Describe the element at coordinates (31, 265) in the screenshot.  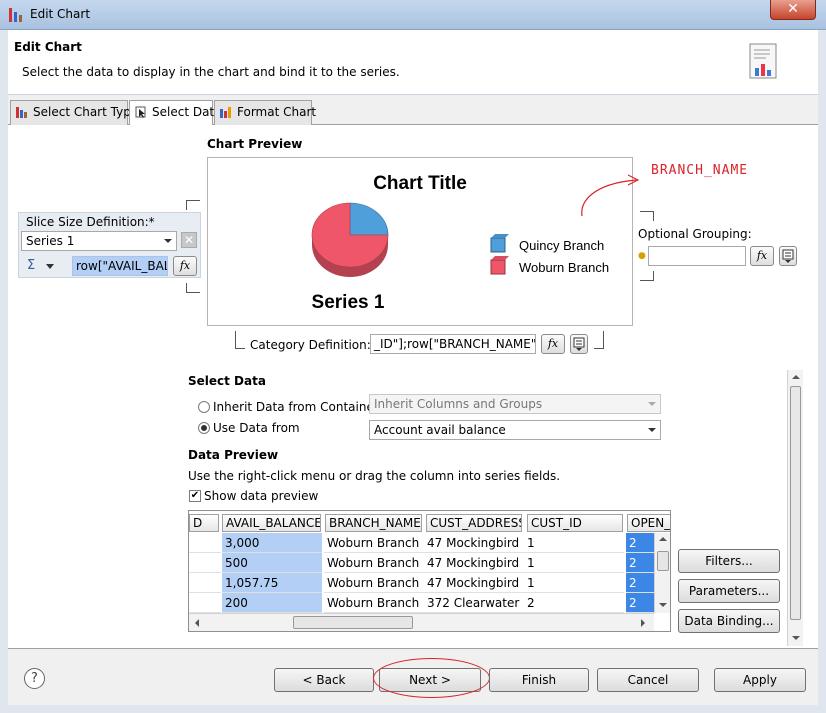
I see `sigma-icon: Σ` at that location.